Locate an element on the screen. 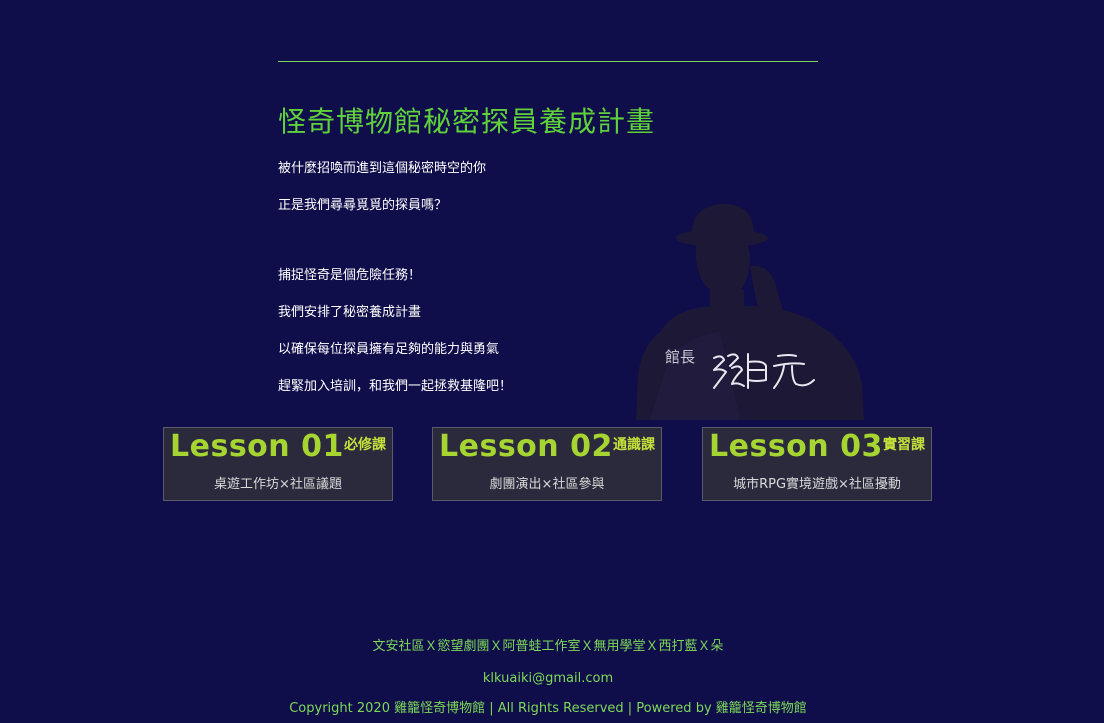 The height and width of the screenshot is (723, 1104). intro-line: 以確保每位探員擁有足夠的能力與勇氣 is located at coordinates (389, 349).